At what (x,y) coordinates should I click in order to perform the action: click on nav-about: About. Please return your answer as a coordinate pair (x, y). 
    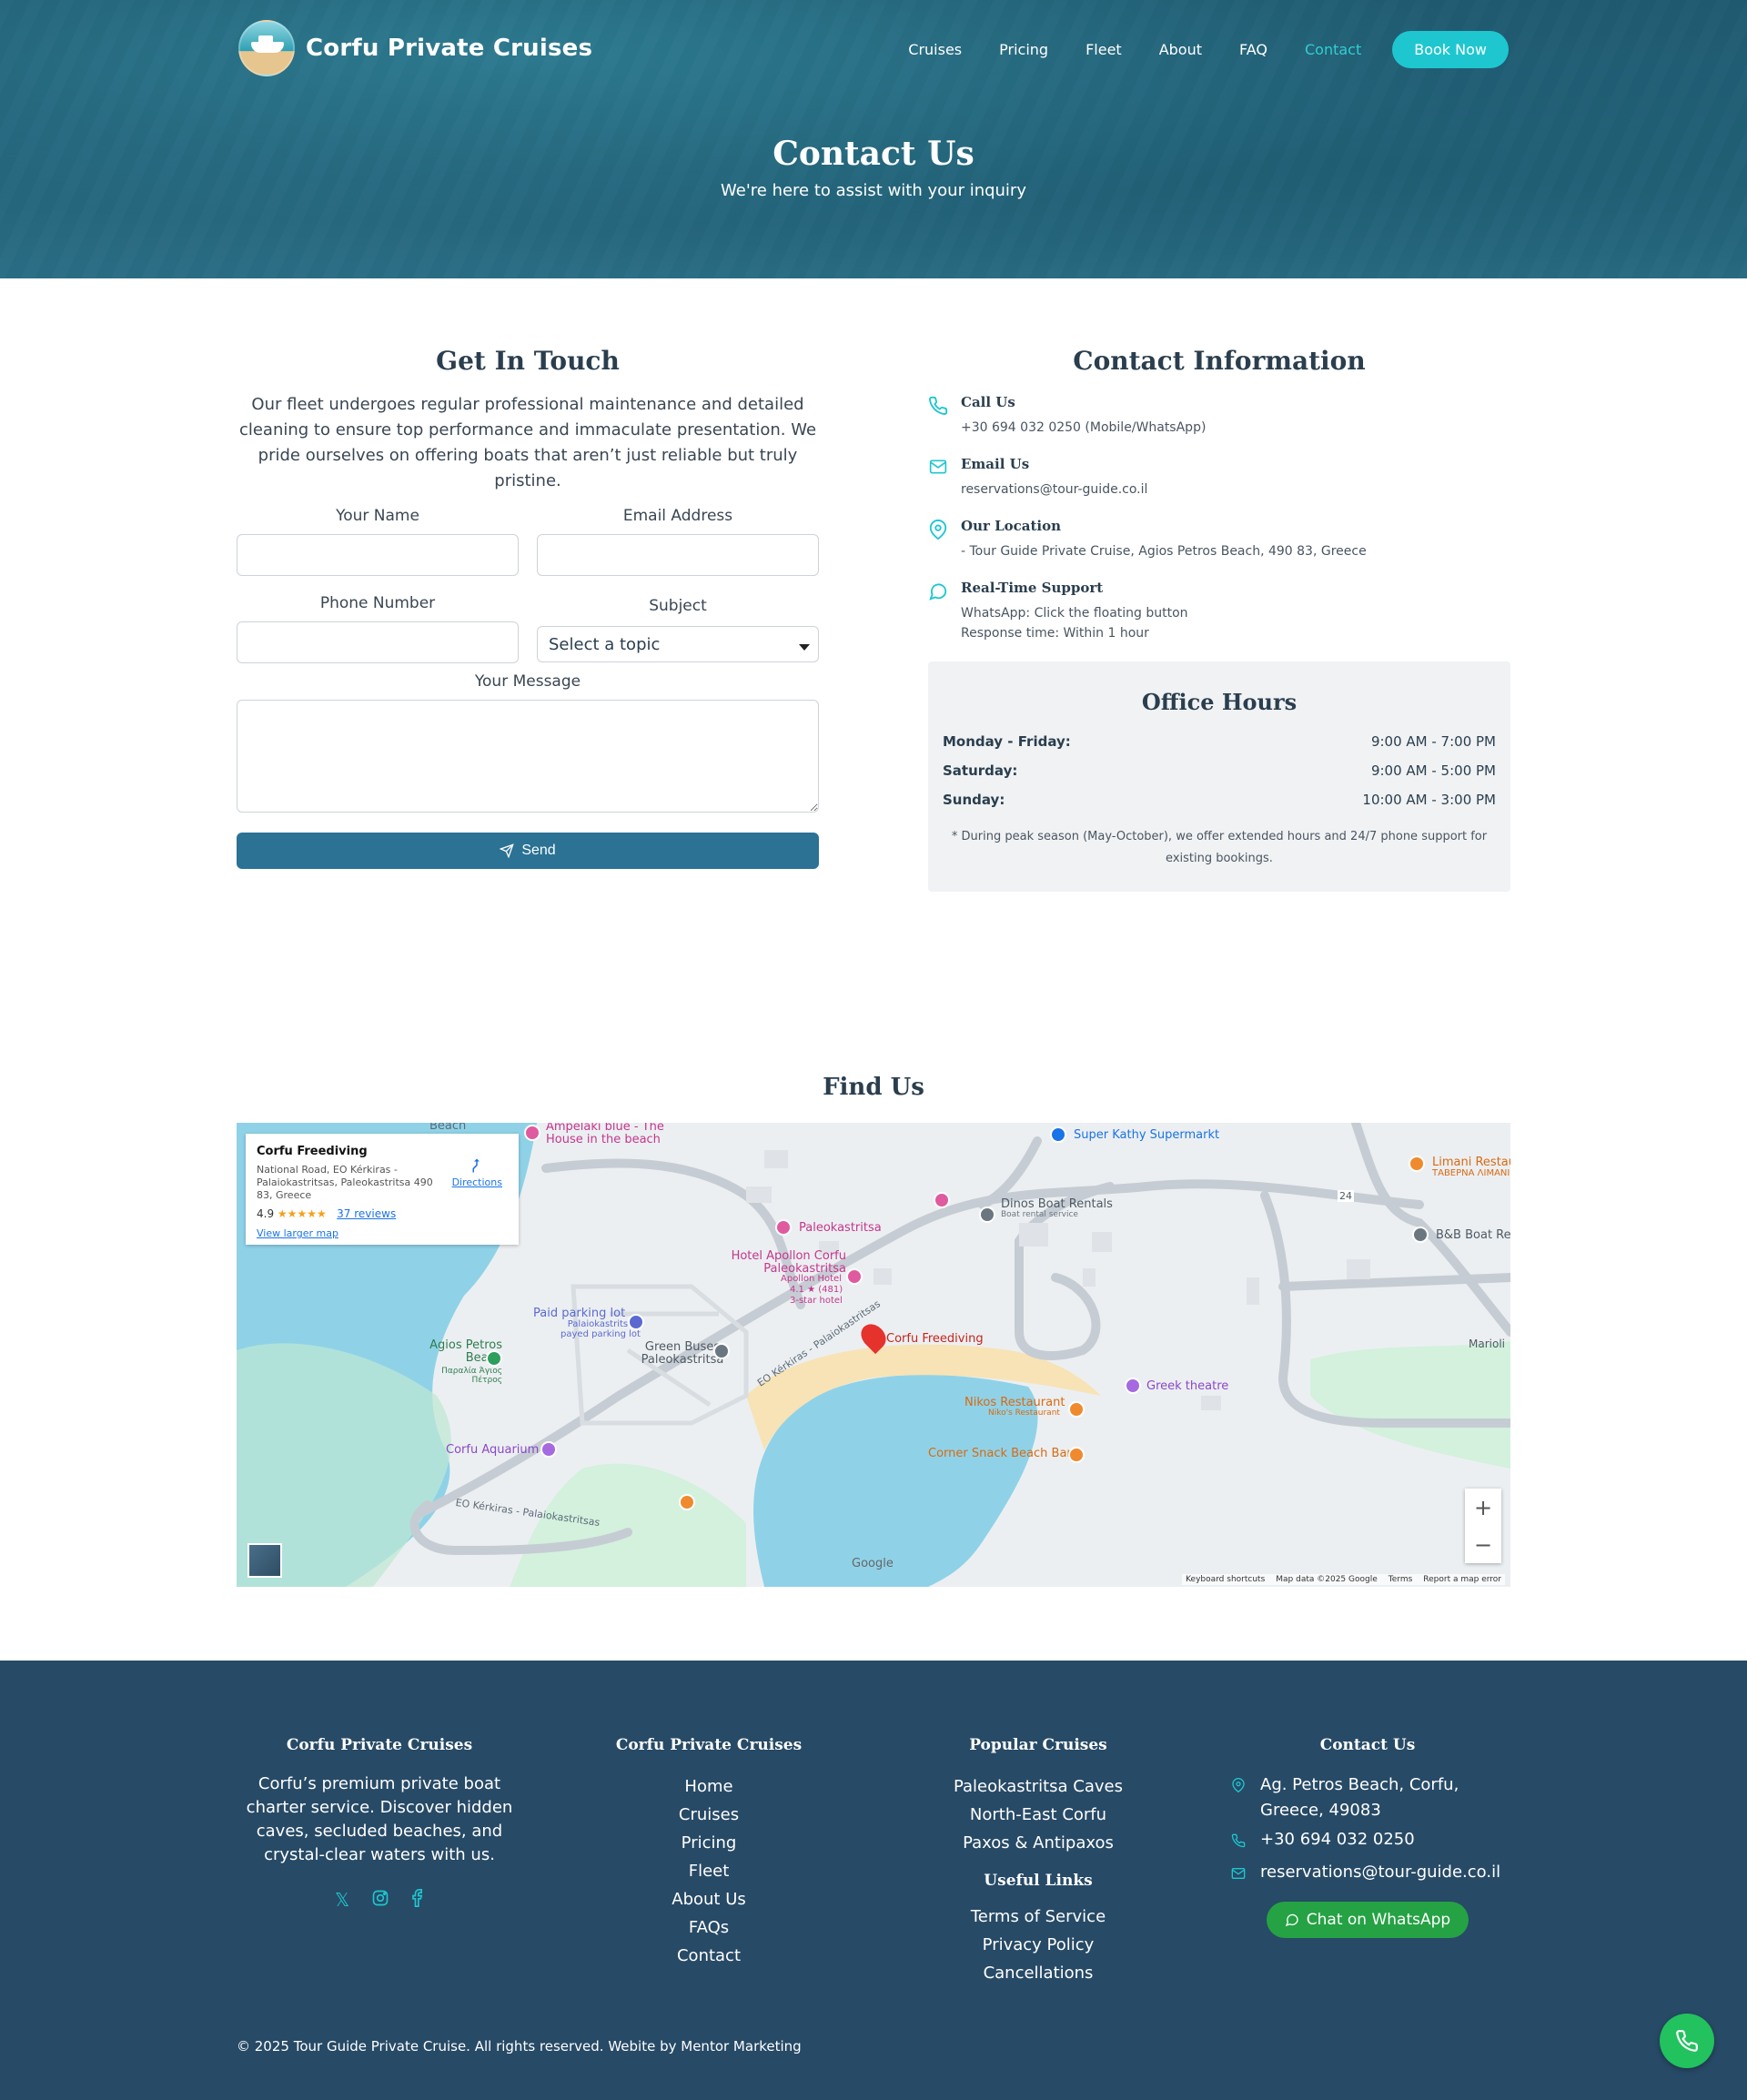
    Looking at the image, I should click on (1180, 49).